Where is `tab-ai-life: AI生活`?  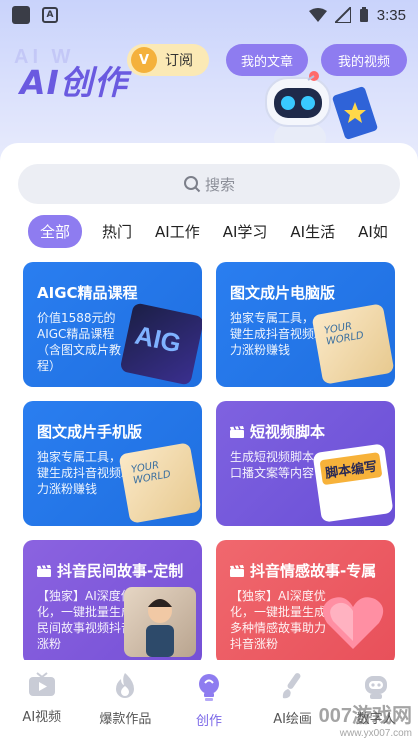 tab-ai-life: AI生活 is located at coordinates (312, 231).